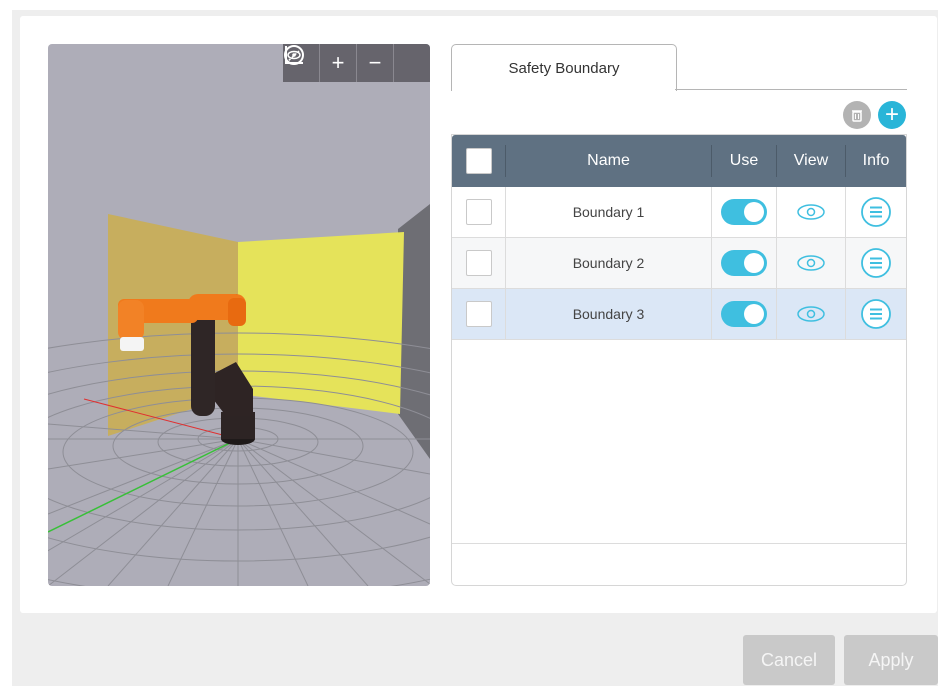  What do you see at coordinates (374, 63) in the screenshot?
I see `zoom-out-icon: −` at bounding box center [374, 63].